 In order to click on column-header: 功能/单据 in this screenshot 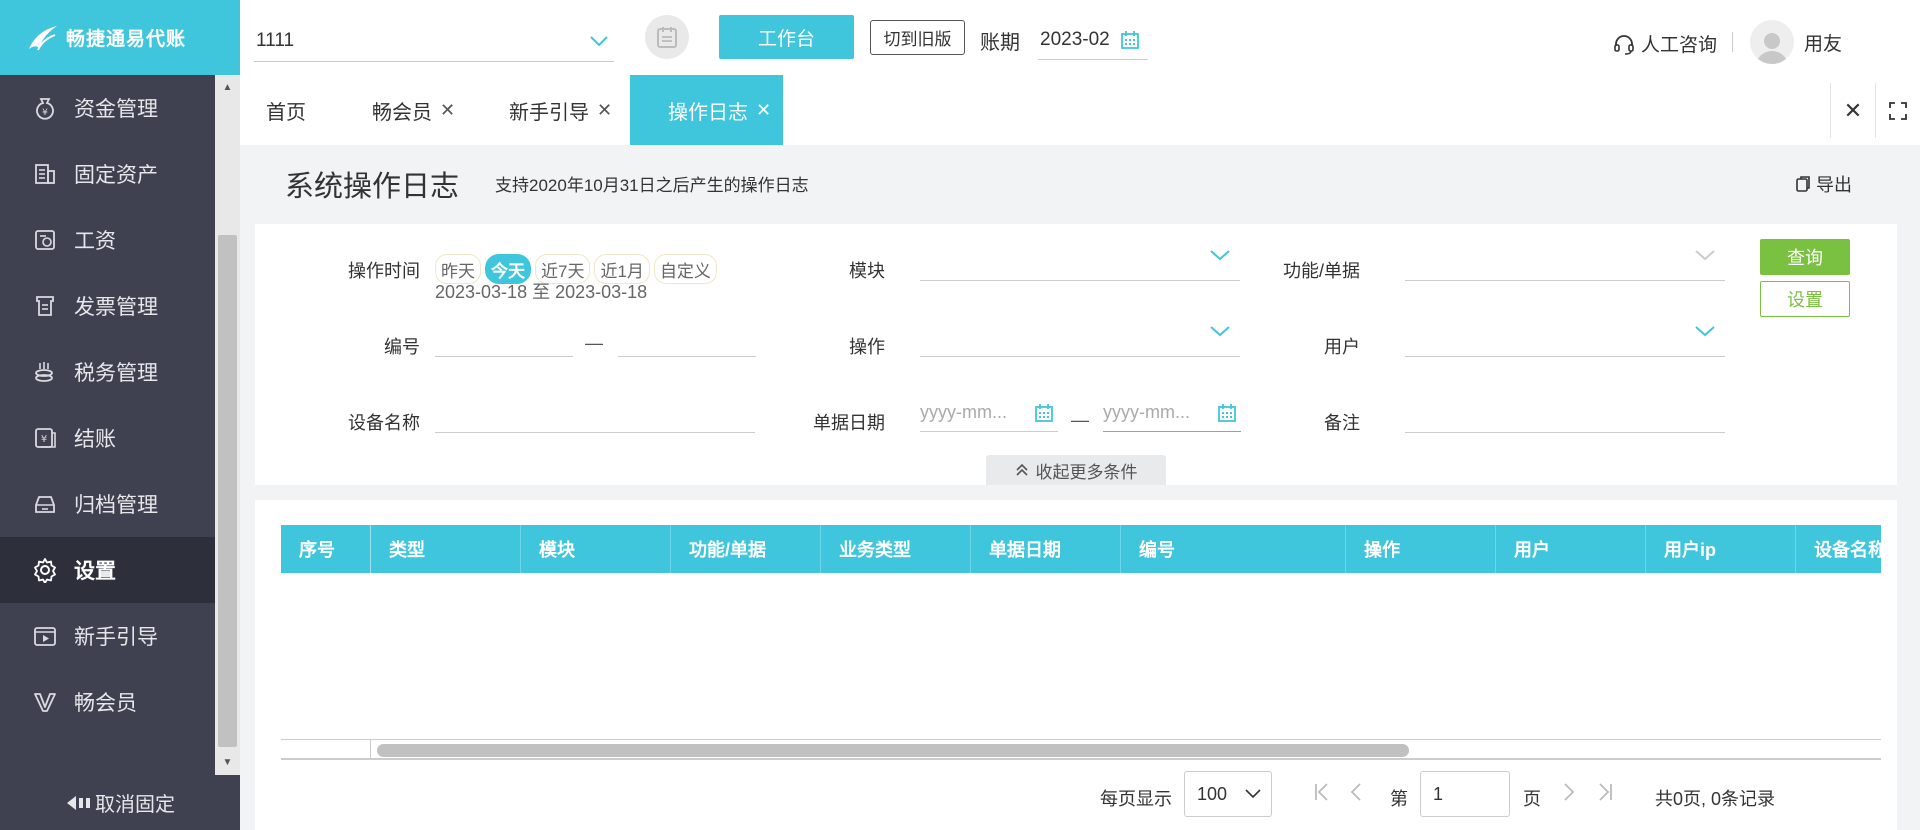, I will do `click(746, 549)`.